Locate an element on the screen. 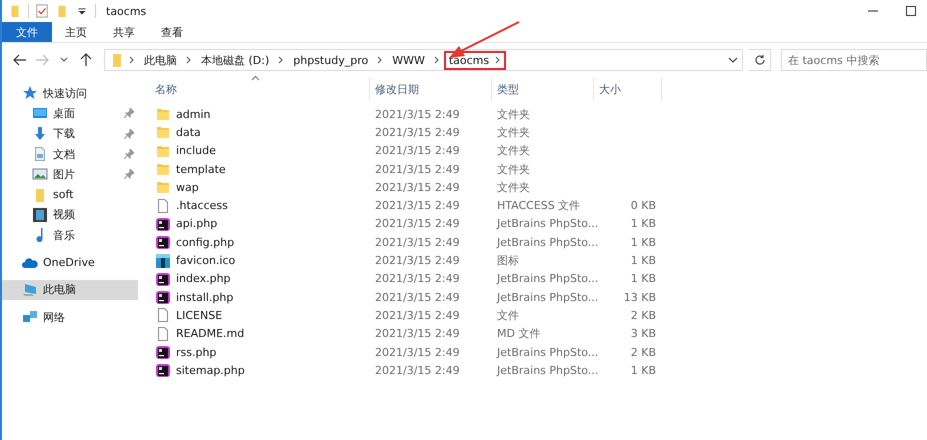 This screenshot has width=927, height=440. file-name: rss.php is located at coordinates (260, 352).